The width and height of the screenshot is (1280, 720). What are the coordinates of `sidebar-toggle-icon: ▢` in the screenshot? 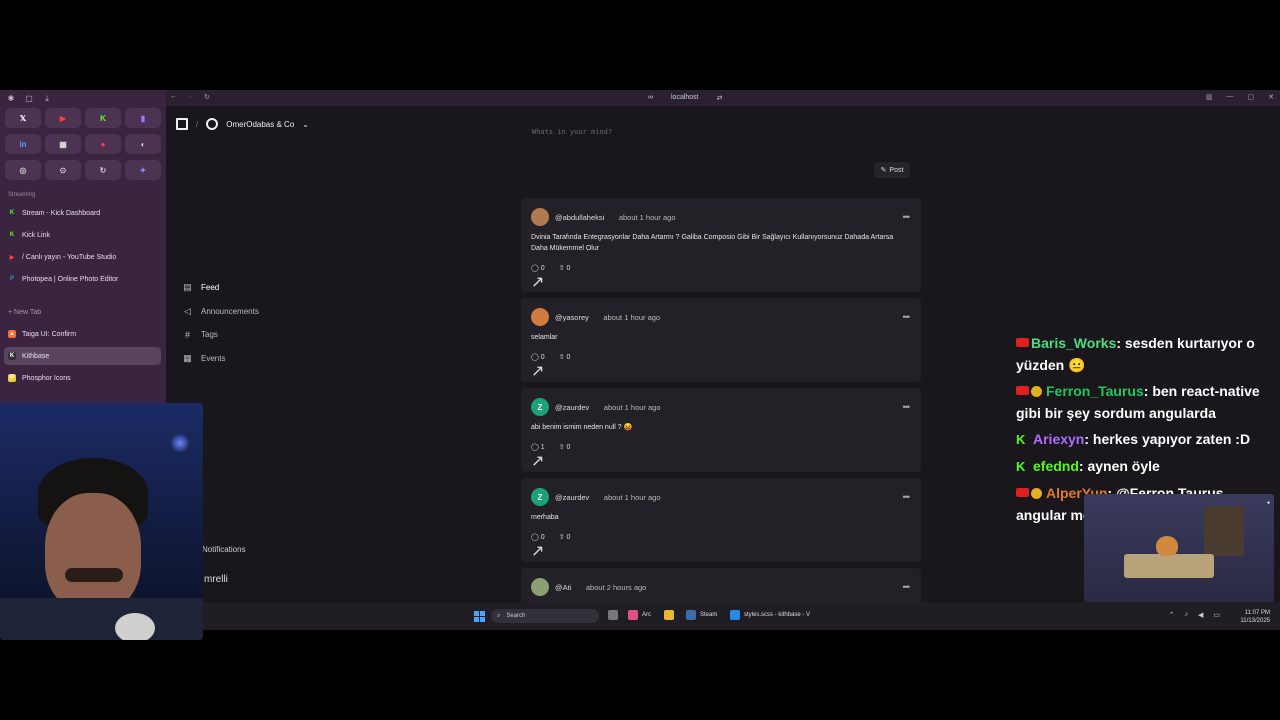 It's located at (29, 99).